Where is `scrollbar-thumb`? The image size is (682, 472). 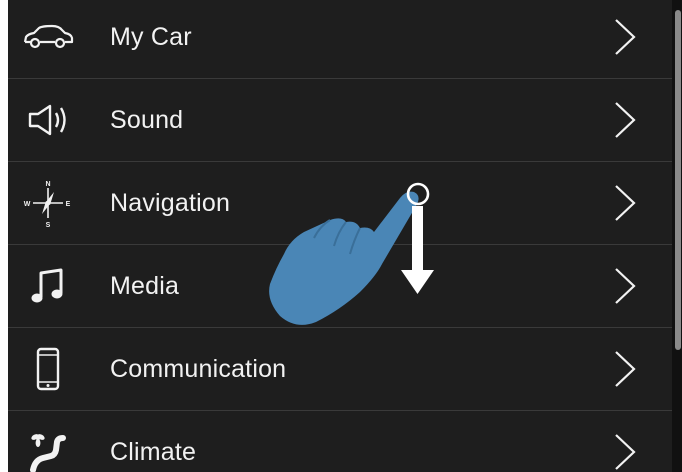
scrollbar-thumb is located at coordinates (678, 180).